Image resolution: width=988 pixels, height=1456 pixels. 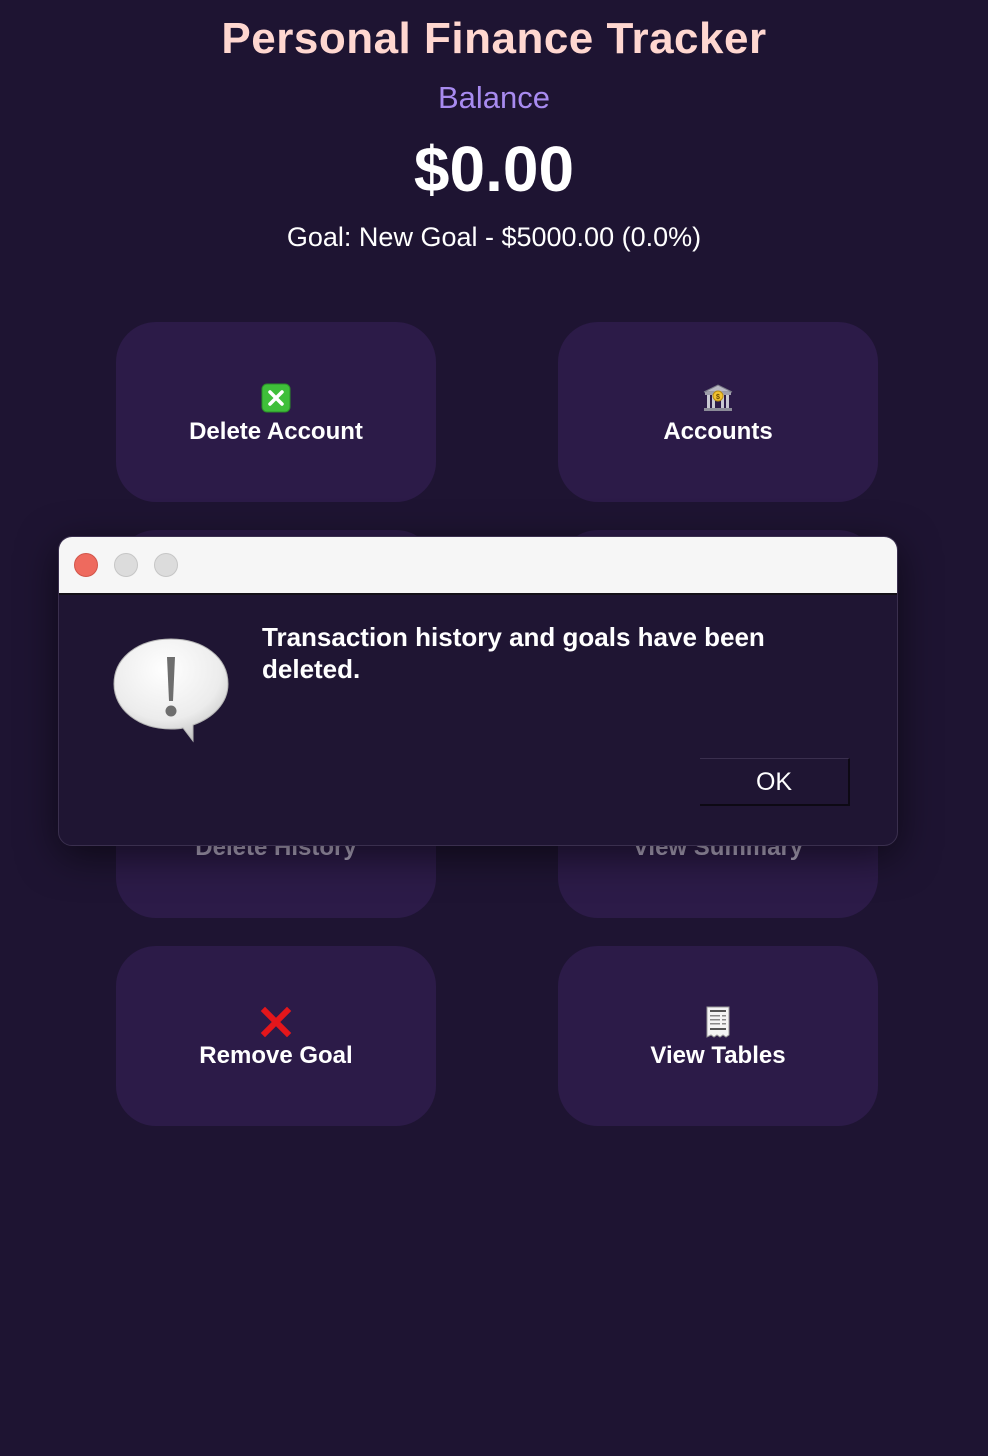 I want to click on zoom-window-button, so click(x=166, y=565).